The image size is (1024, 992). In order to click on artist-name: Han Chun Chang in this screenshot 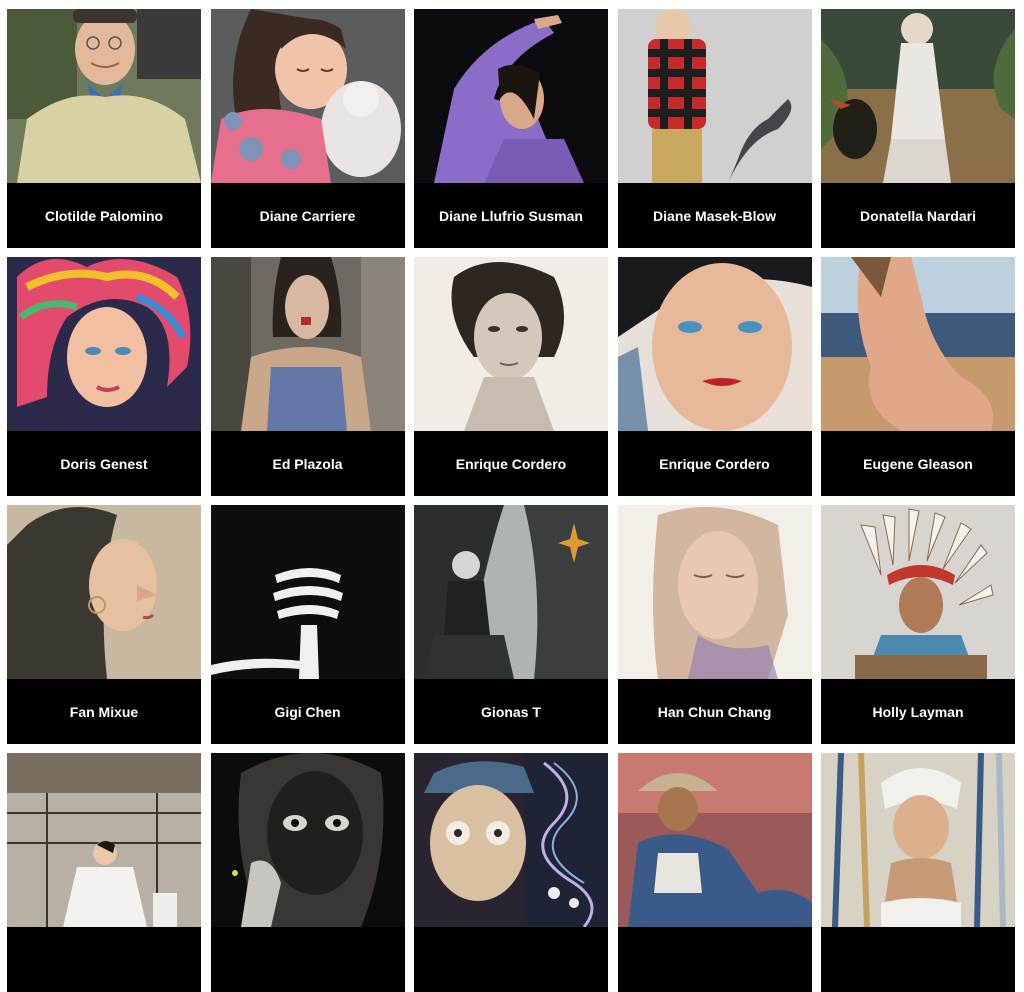, I will do `click(715, 711)`.